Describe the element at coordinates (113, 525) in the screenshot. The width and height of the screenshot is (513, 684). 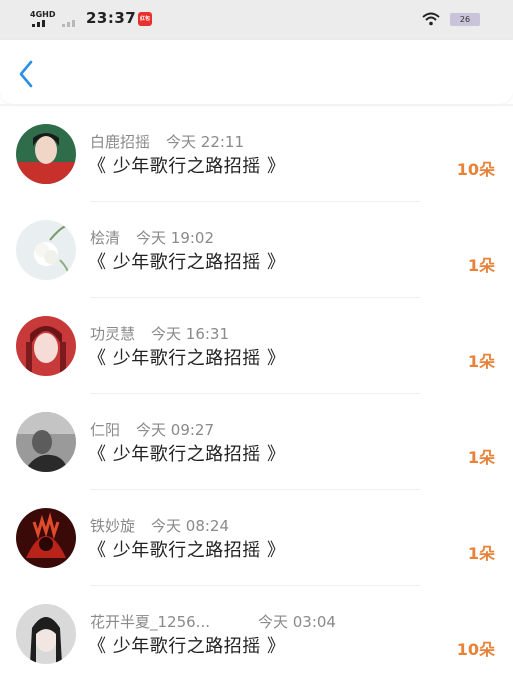
I see `sender-name: 铁妙旋` at that location.